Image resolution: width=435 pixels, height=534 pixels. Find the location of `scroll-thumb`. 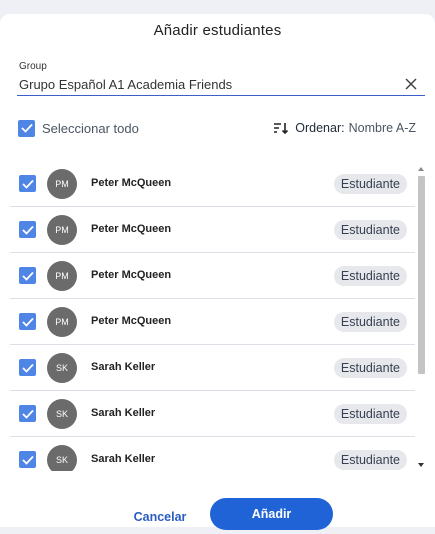

scroll-thumb is located at coordinates (421, 275).